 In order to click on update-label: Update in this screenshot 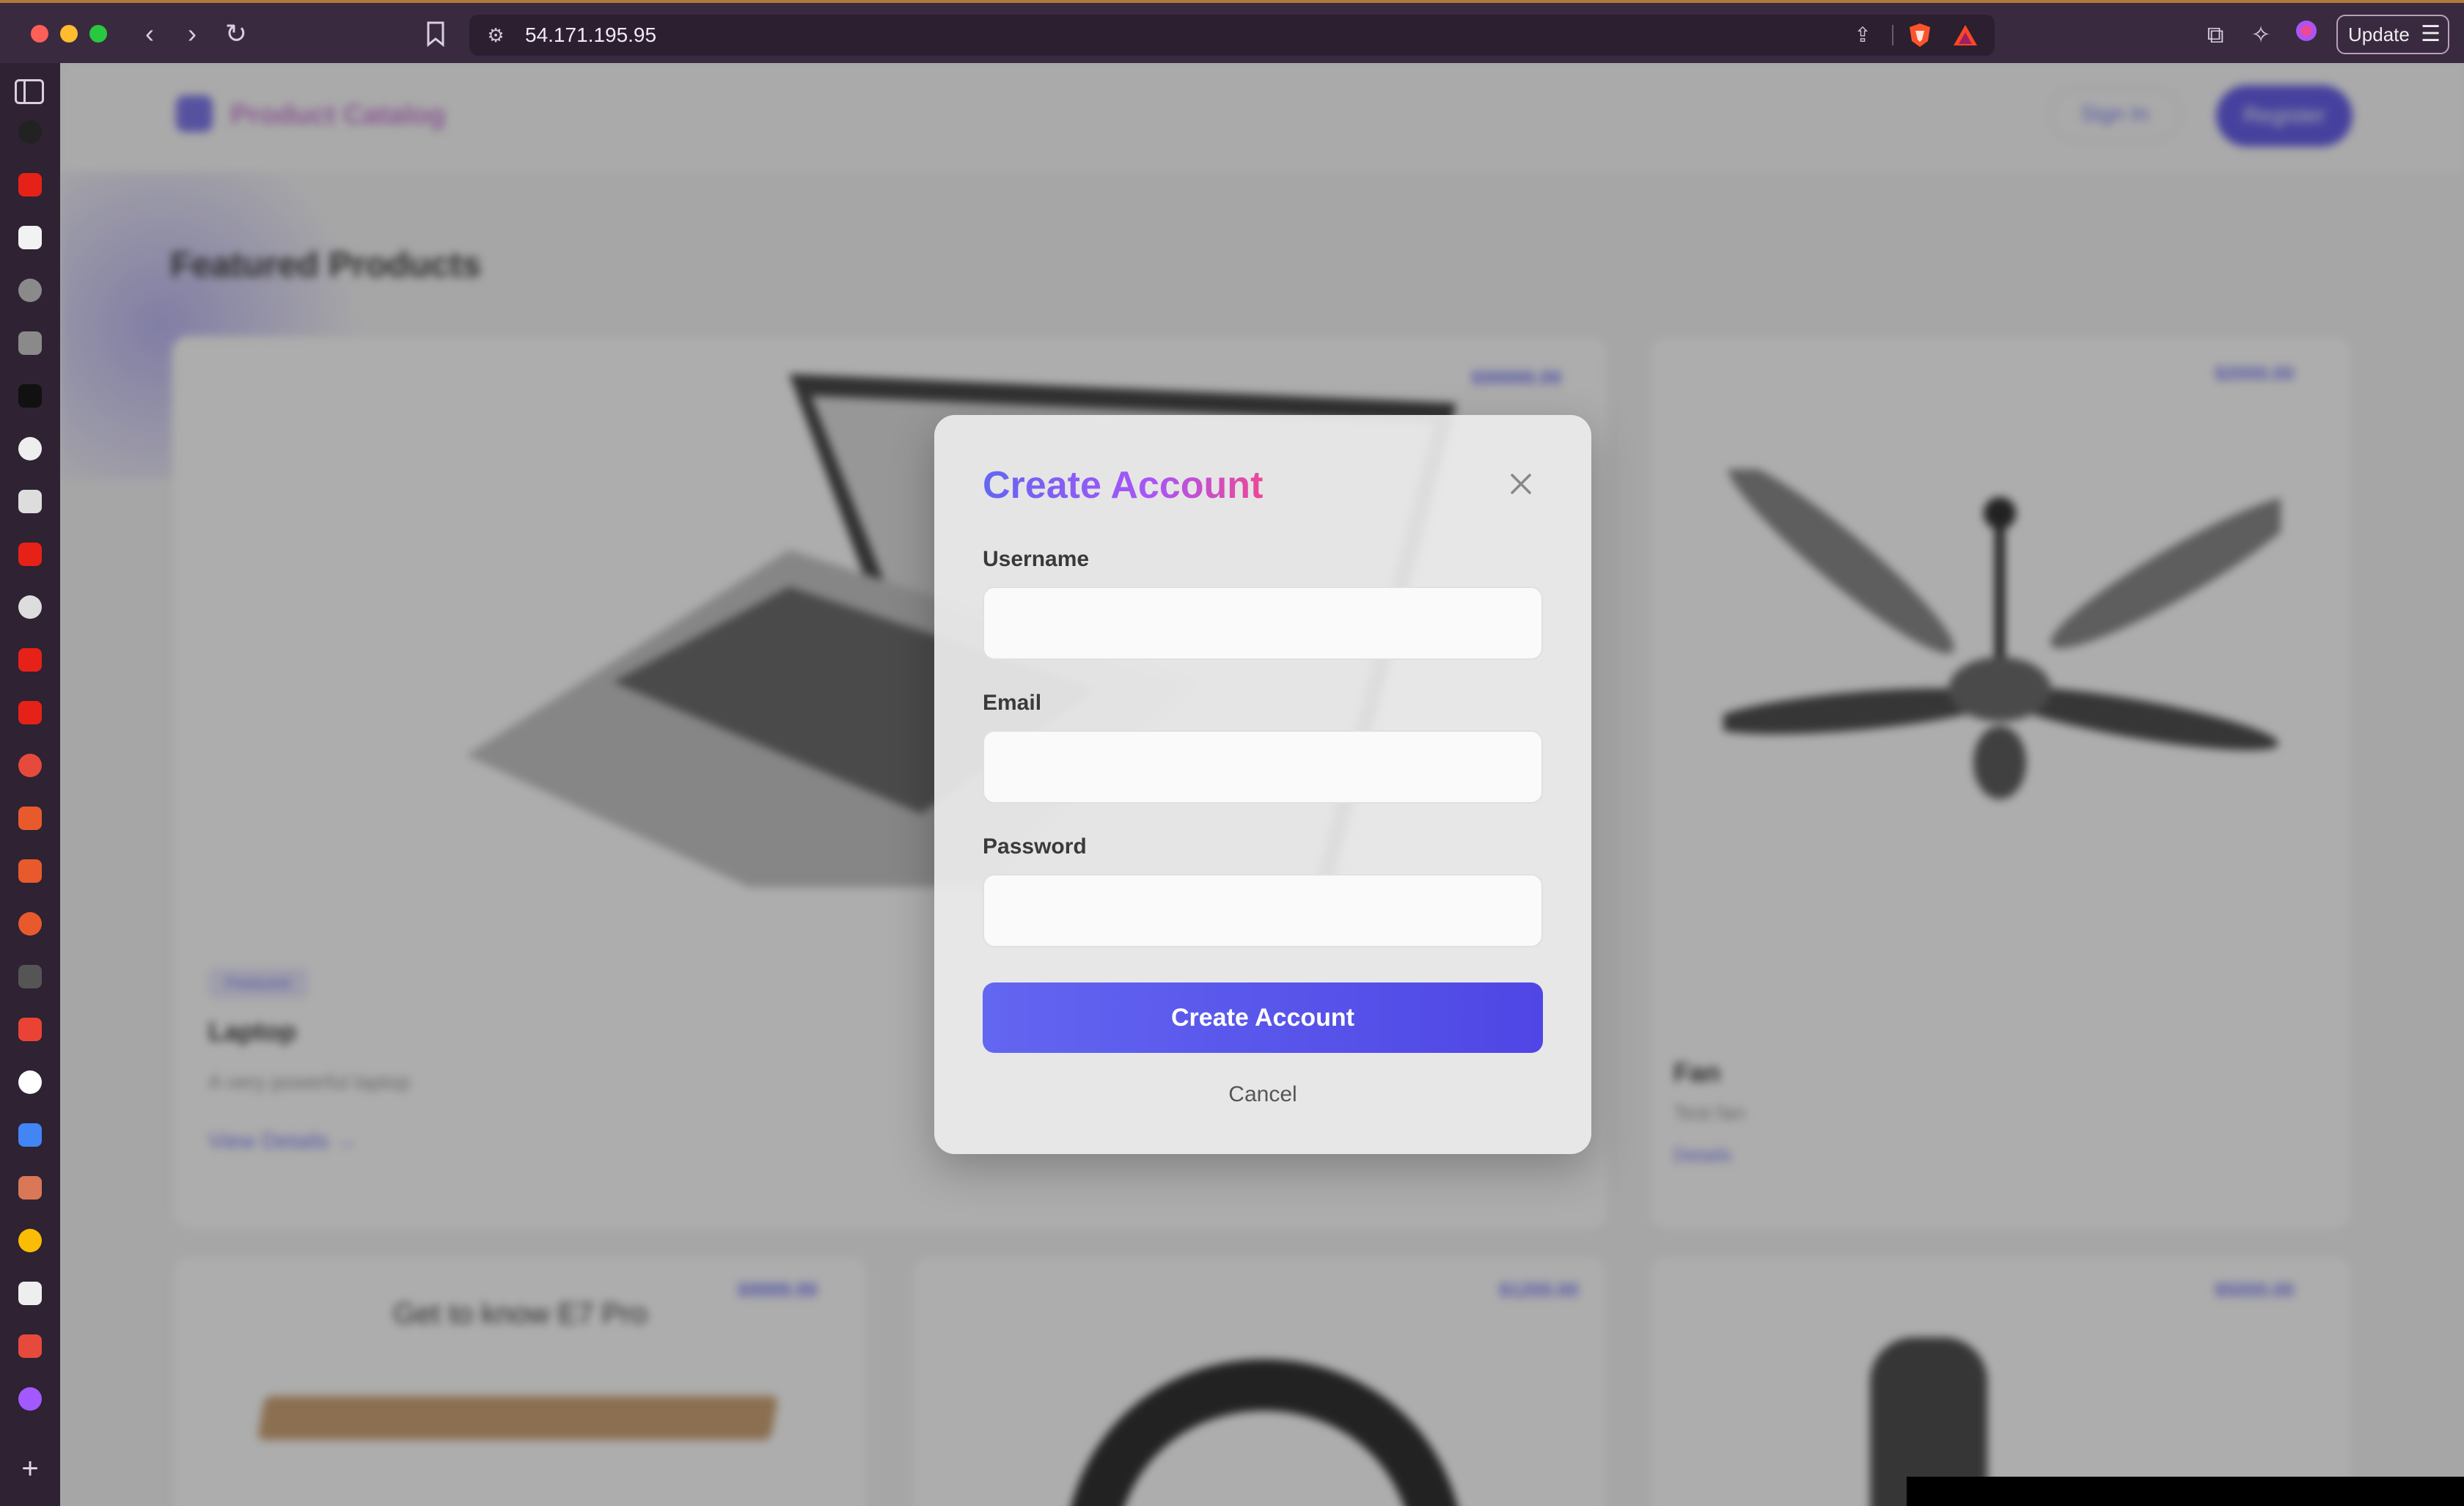, I will do `click(2379, 34)`.